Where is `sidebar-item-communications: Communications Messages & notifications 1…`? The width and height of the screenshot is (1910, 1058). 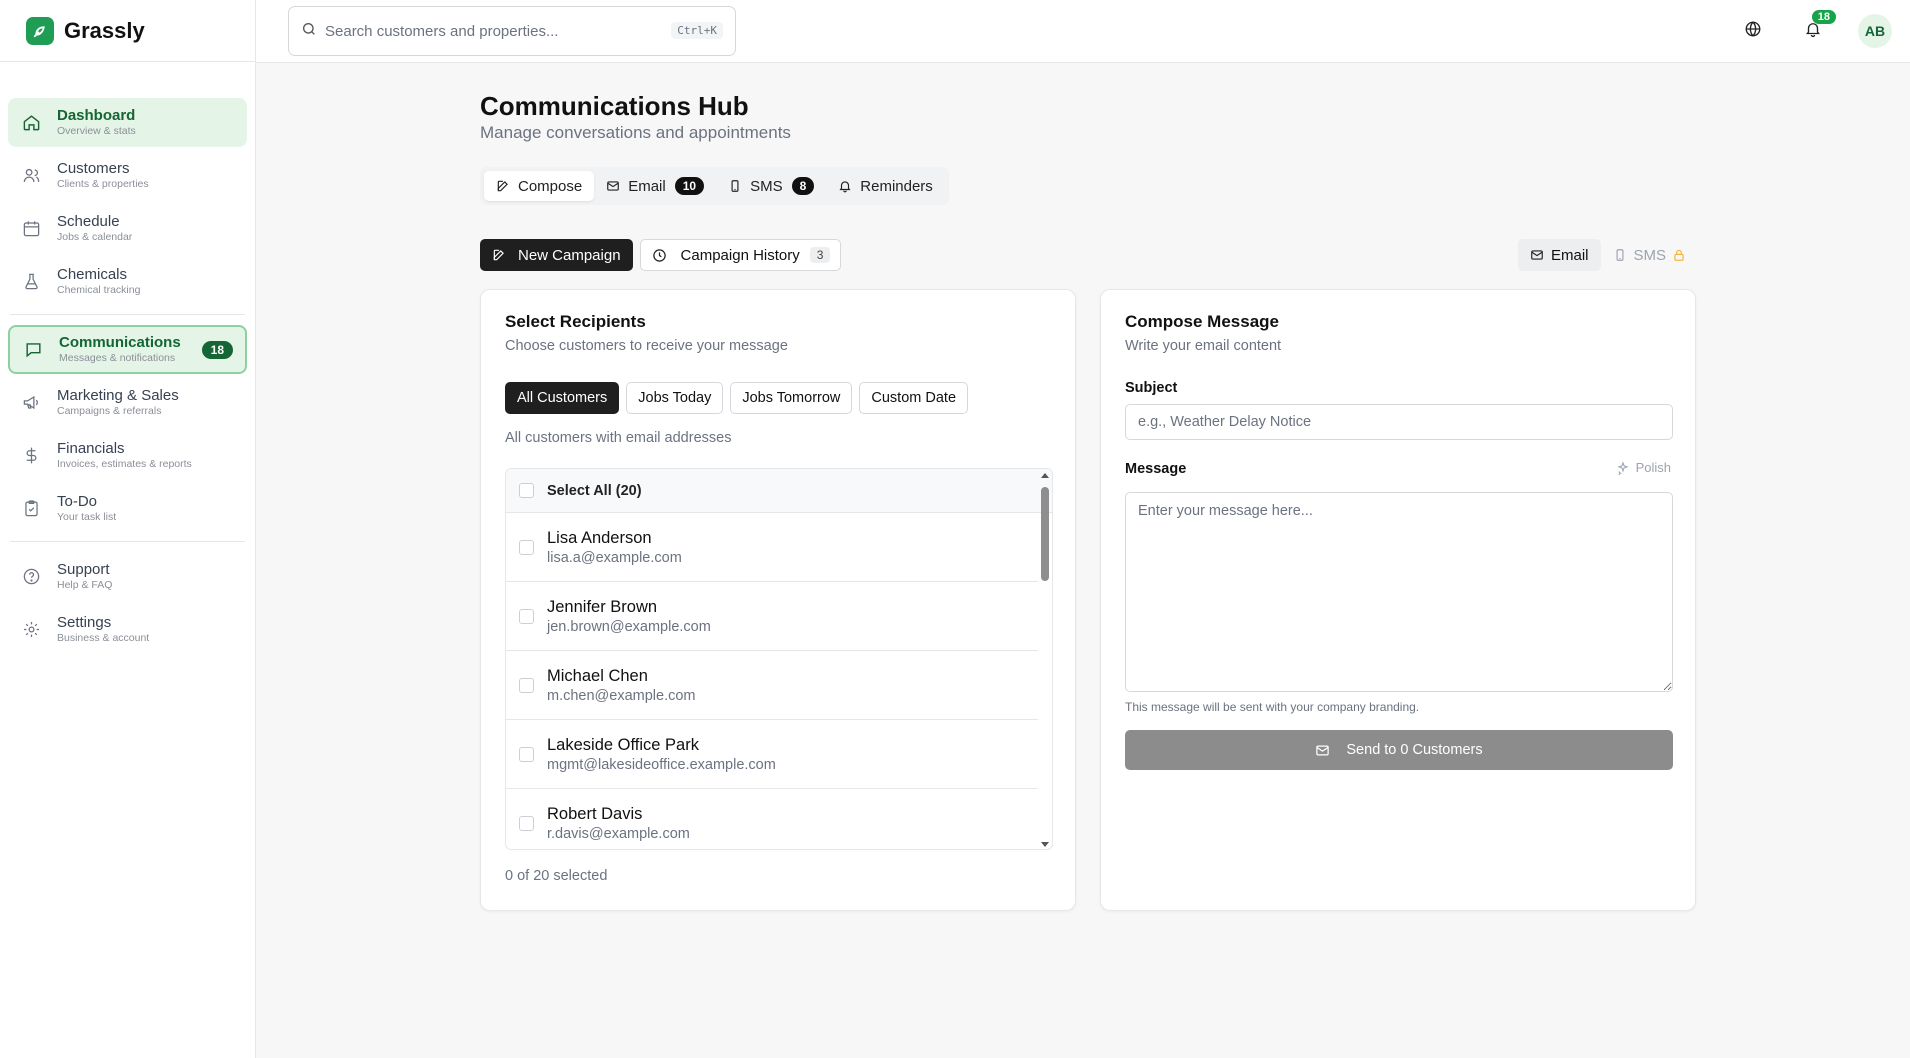
sidebar-item-communications: Communications Messages & notifications 1… is located at coordinates (127, 349).